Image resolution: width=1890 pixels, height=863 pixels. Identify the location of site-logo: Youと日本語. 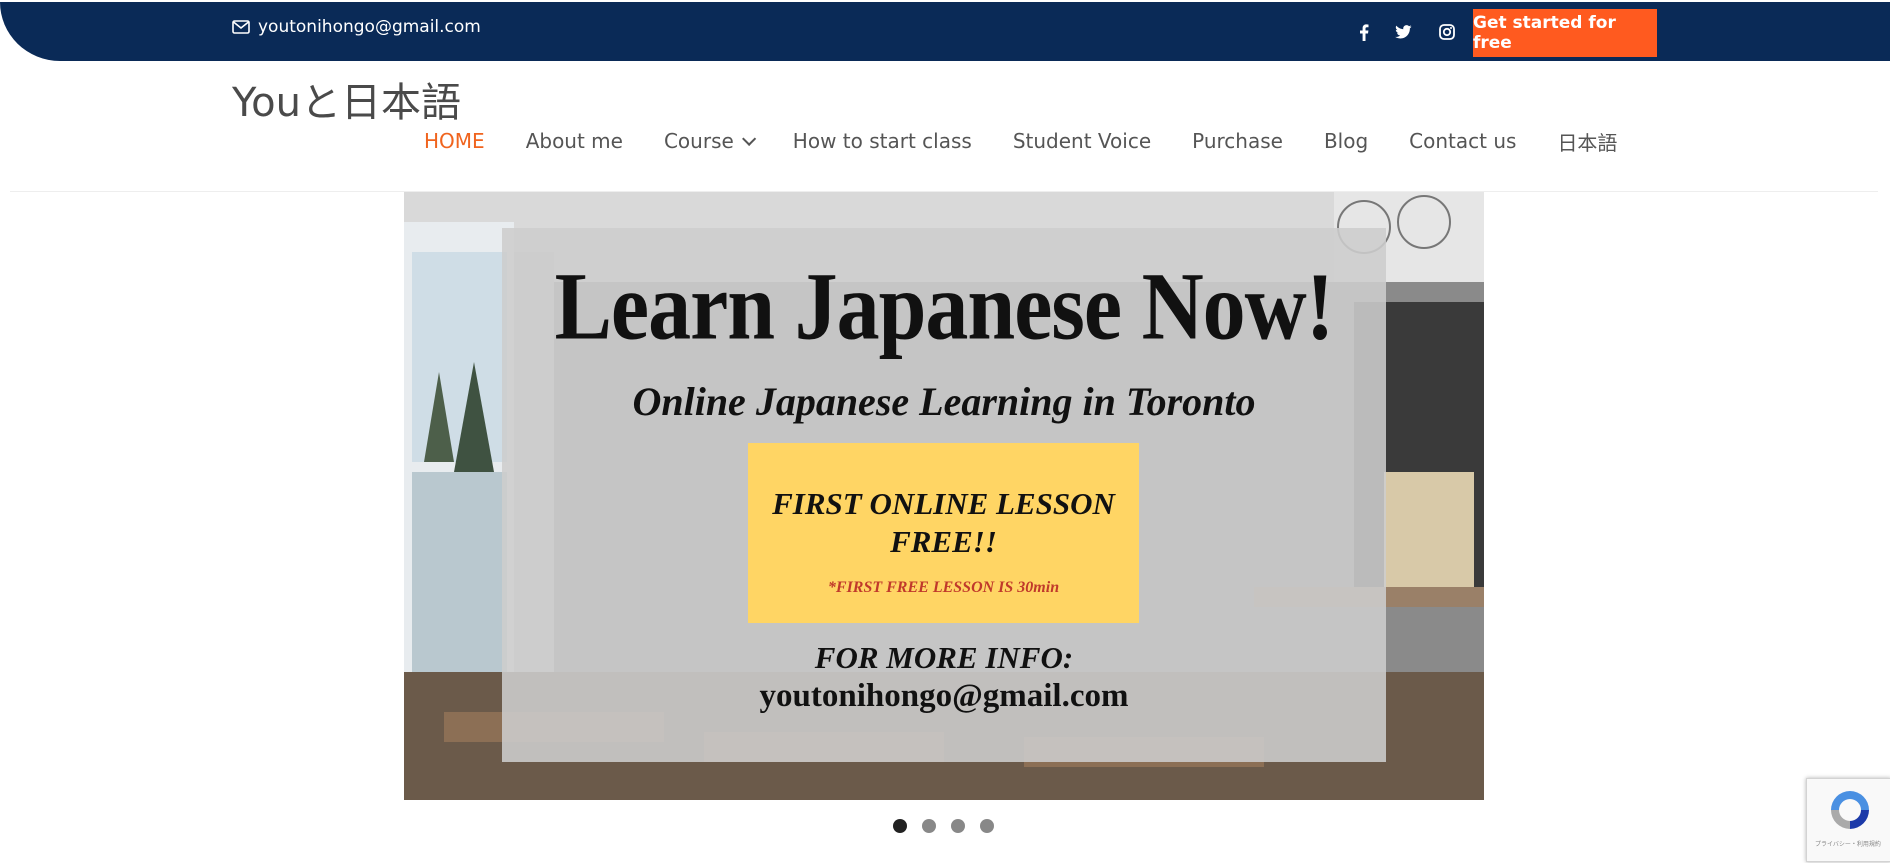
(346, 99).